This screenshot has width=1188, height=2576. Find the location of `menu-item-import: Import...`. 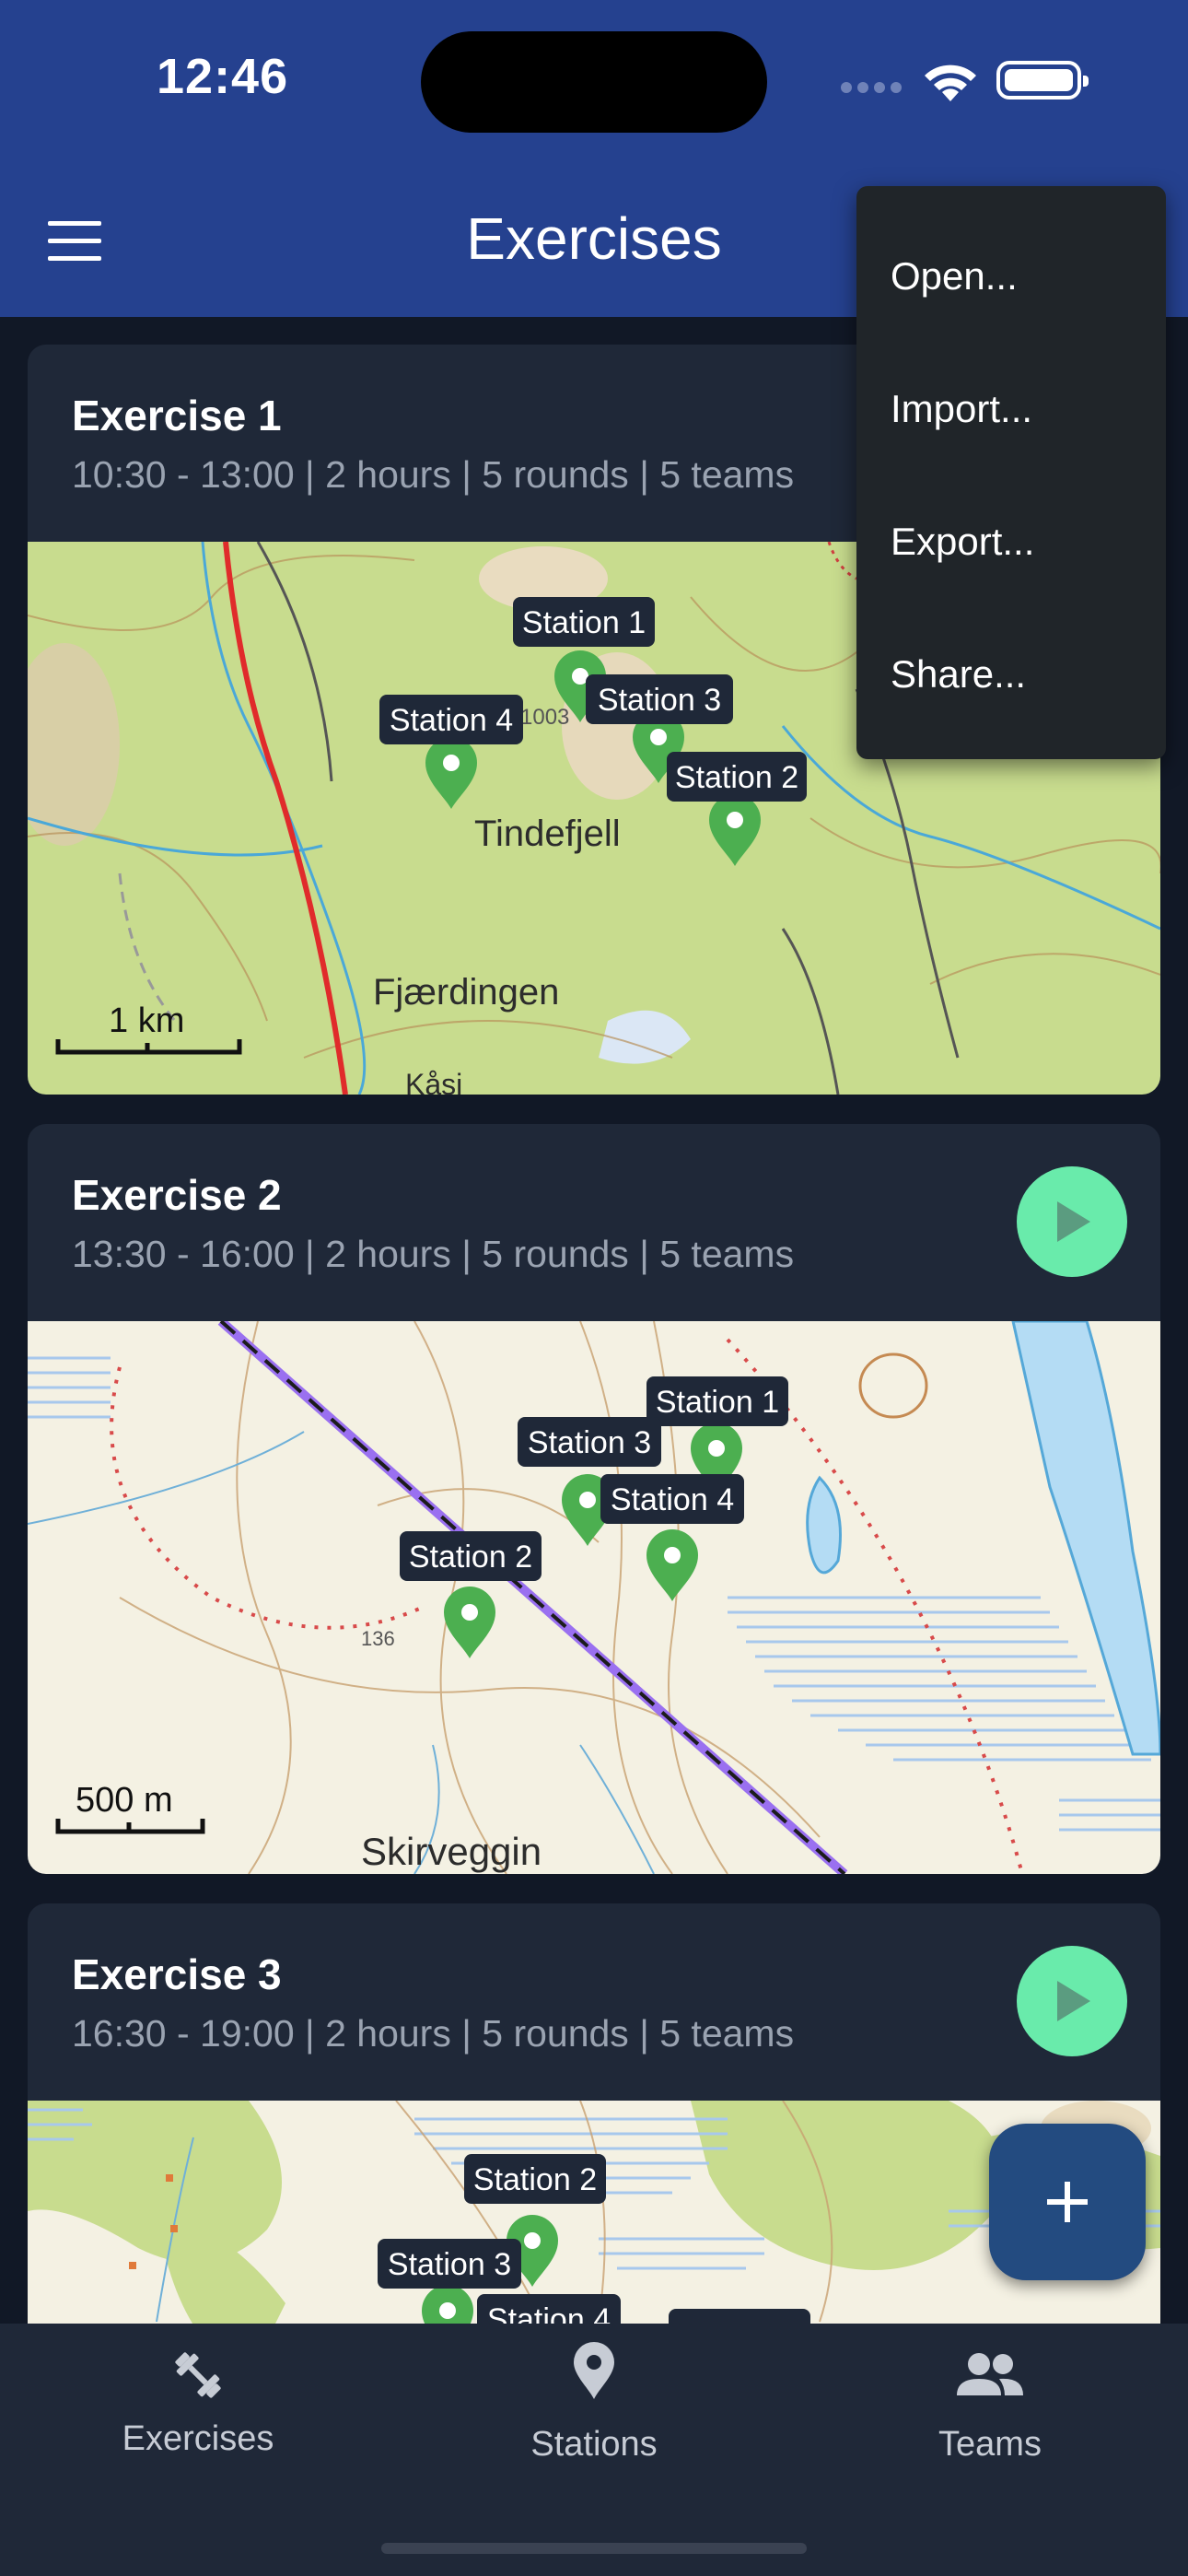

menu-item-import: Import... is located at coordinates (961, 409).